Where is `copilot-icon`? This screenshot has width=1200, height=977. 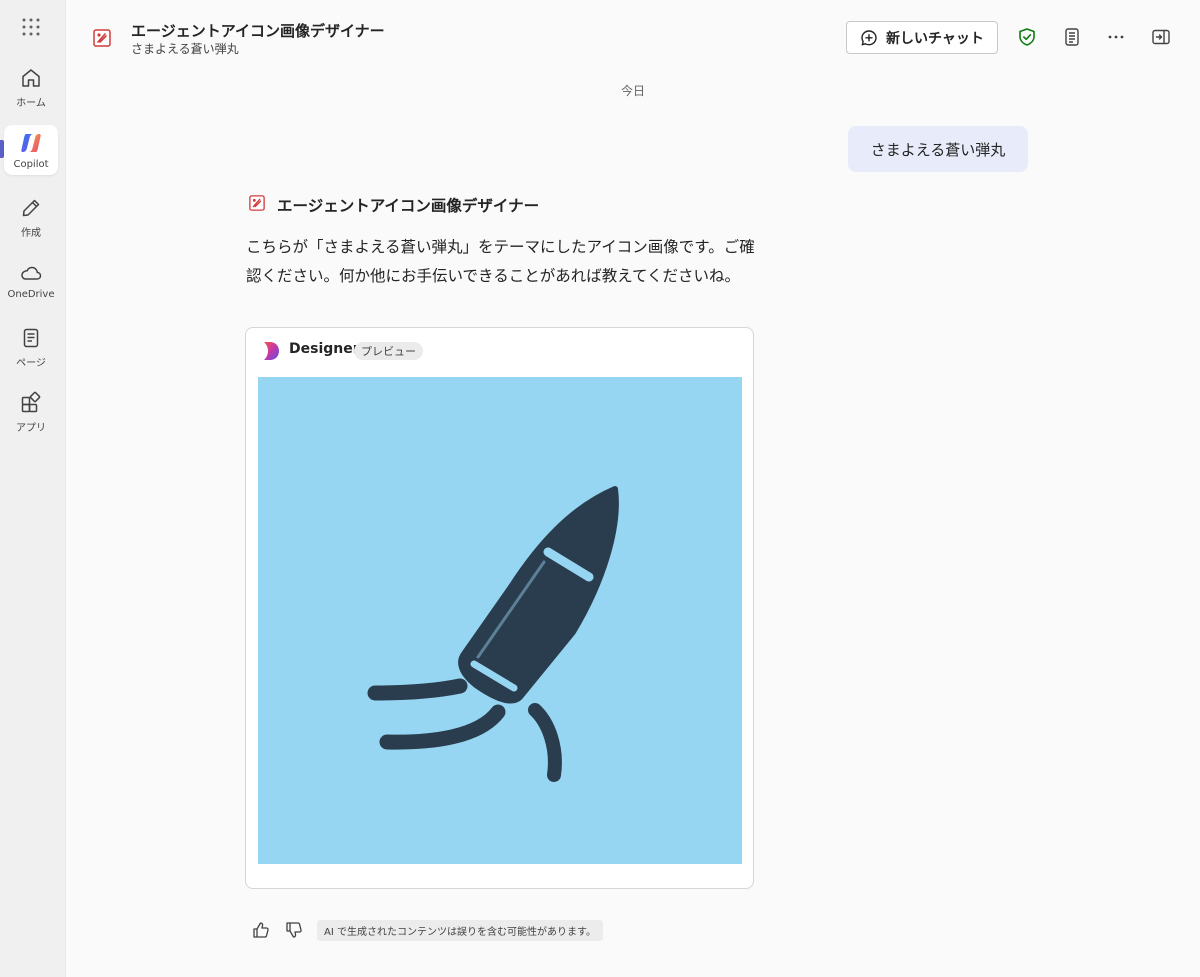
copilot-icon is located at coordinates (31, 143).